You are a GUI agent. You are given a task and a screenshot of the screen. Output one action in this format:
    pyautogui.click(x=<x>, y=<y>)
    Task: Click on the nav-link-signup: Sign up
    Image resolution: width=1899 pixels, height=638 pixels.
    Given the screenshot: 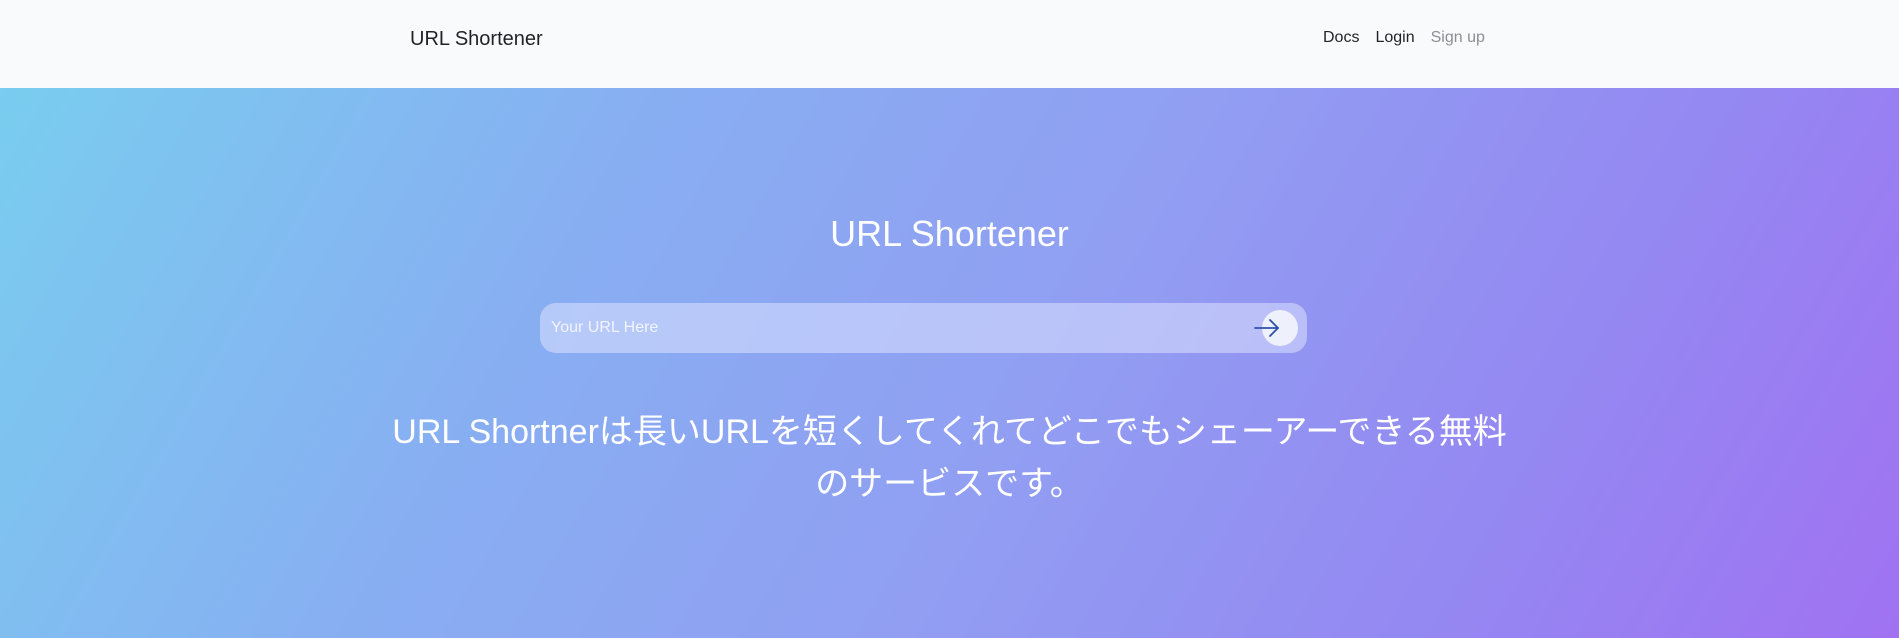 What is the action you would take?
    pyautogui.click(x=1458, y=38)
    